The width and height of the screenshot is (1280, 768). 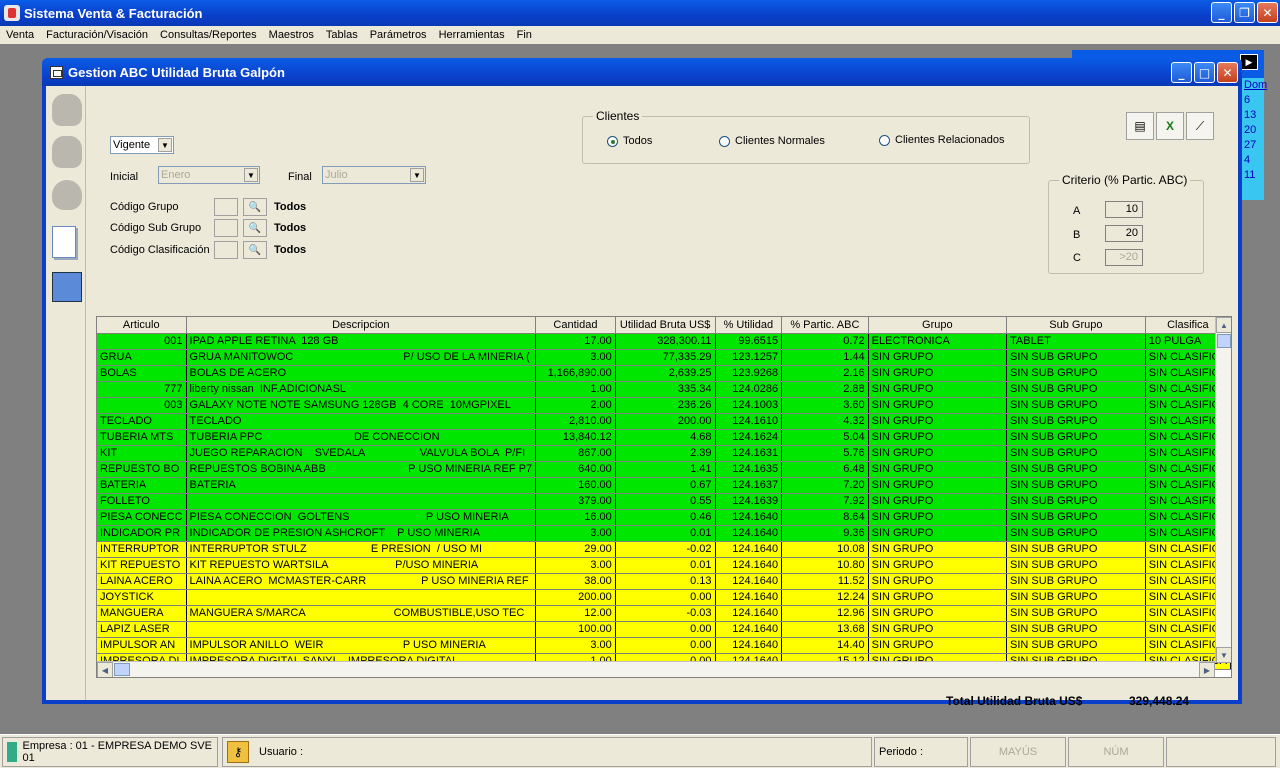 I want to click on column-header: Descripcion, so click(x=361, y=325).